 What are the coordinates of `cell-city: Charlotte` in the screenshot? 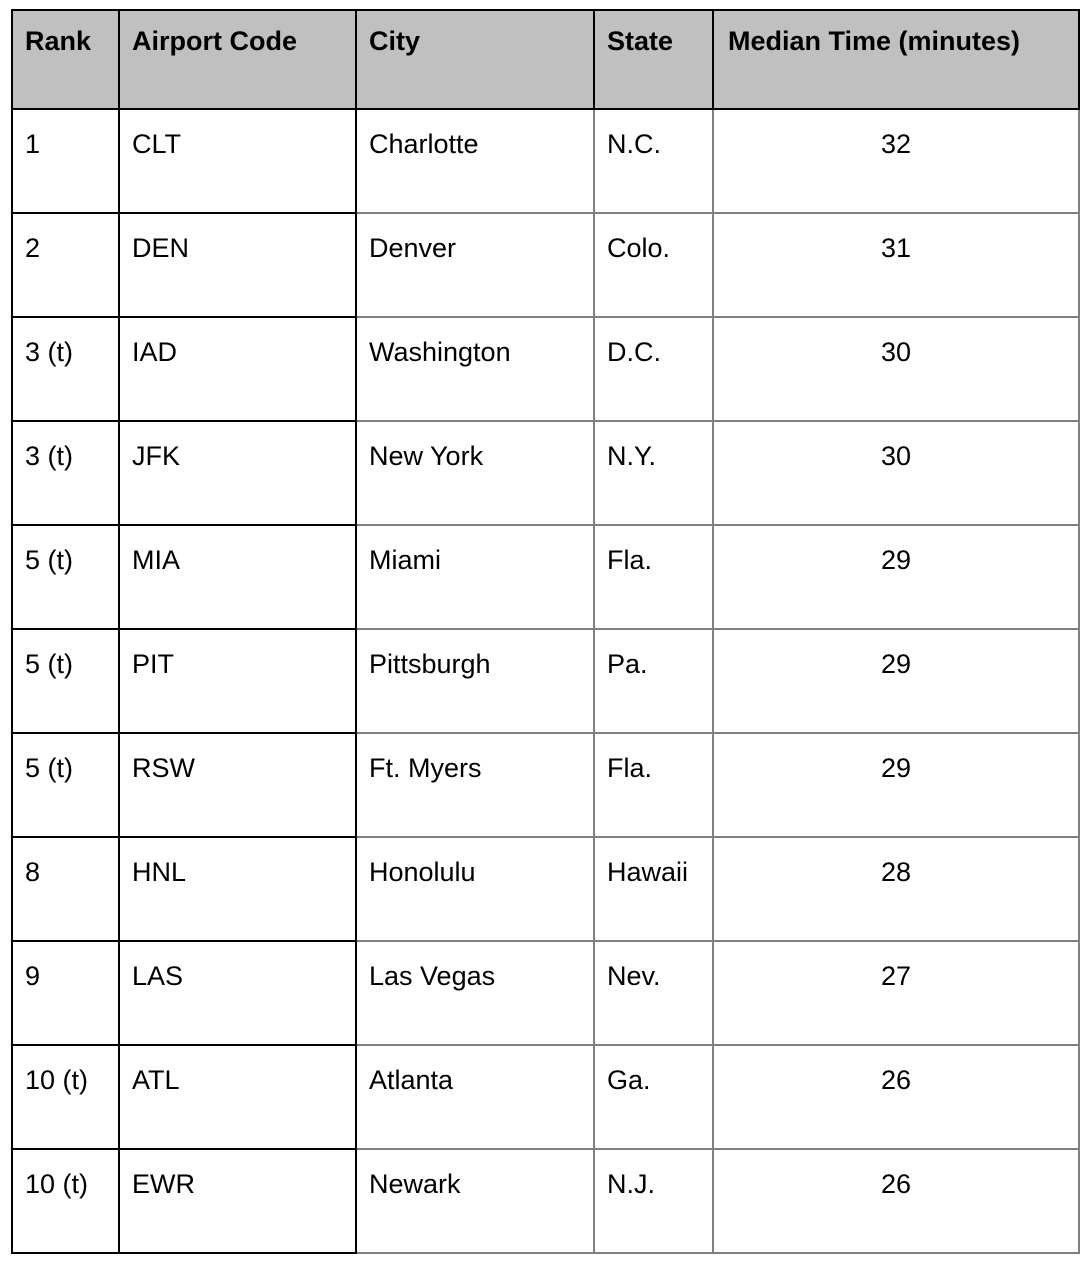 It's located at (475, 161).